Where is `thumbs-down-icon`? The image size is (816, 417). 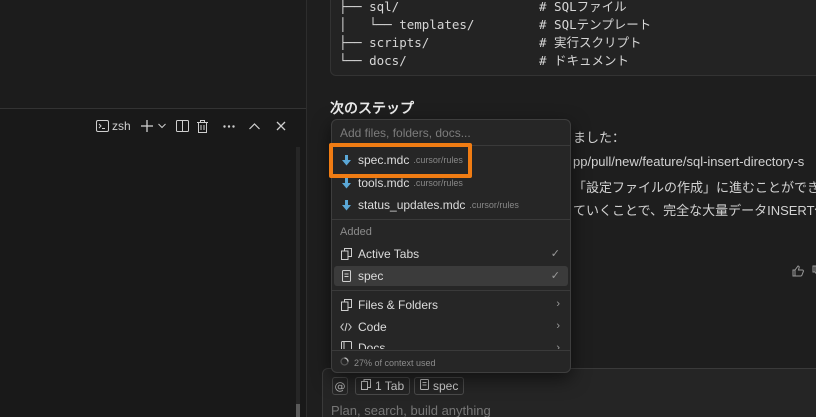 thumbs-down-icon is located at coordinates (814, 268).